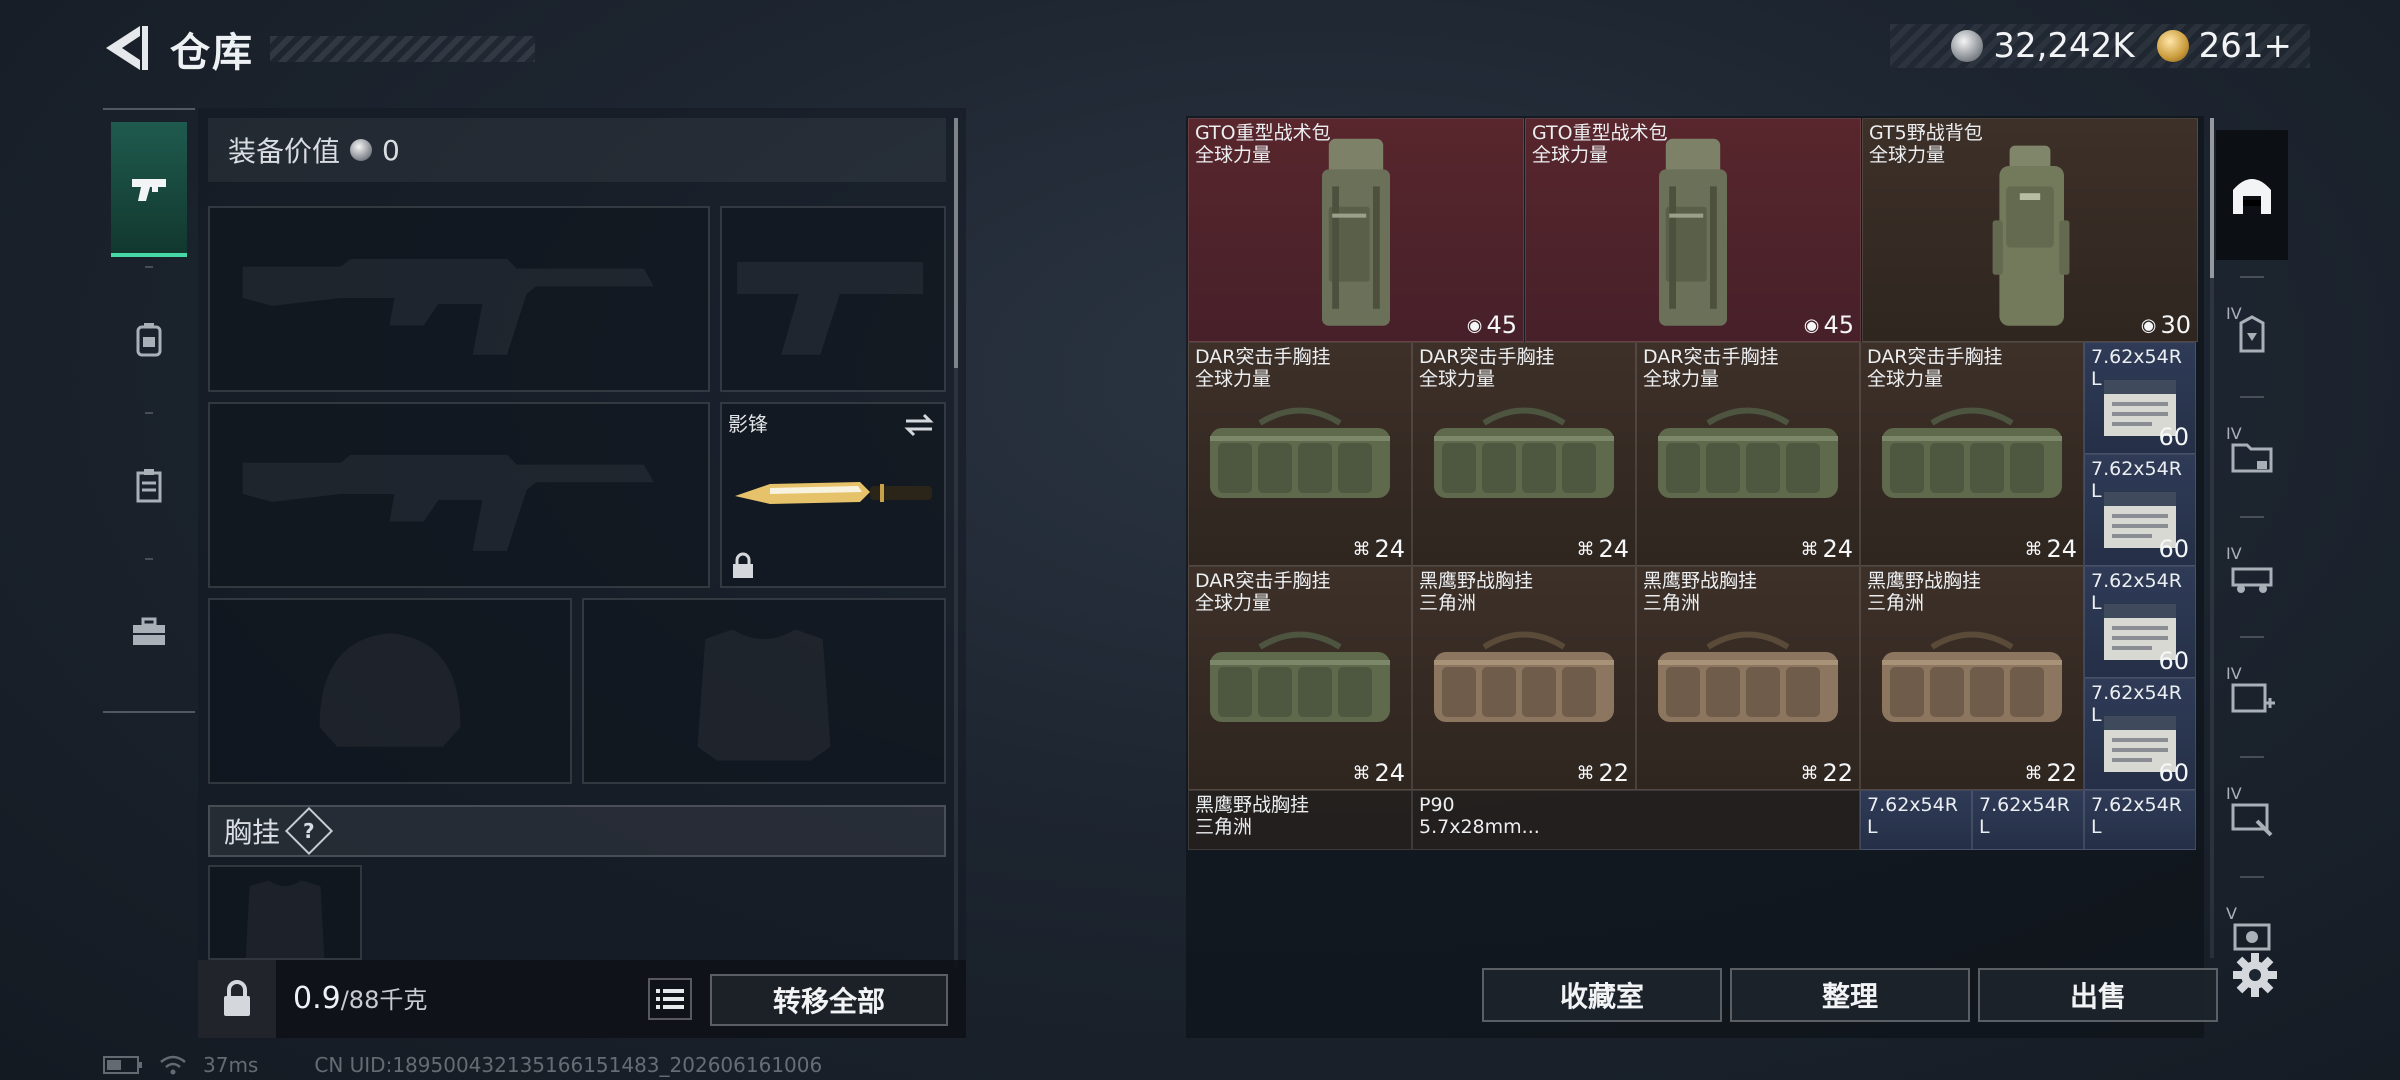 The height and width of the screenshot is (1080, 2400). What do you see at coordinates (2252, 336) in the screenshot?
I see `filter-button-1: IV` at bounding box center [2252, 336].